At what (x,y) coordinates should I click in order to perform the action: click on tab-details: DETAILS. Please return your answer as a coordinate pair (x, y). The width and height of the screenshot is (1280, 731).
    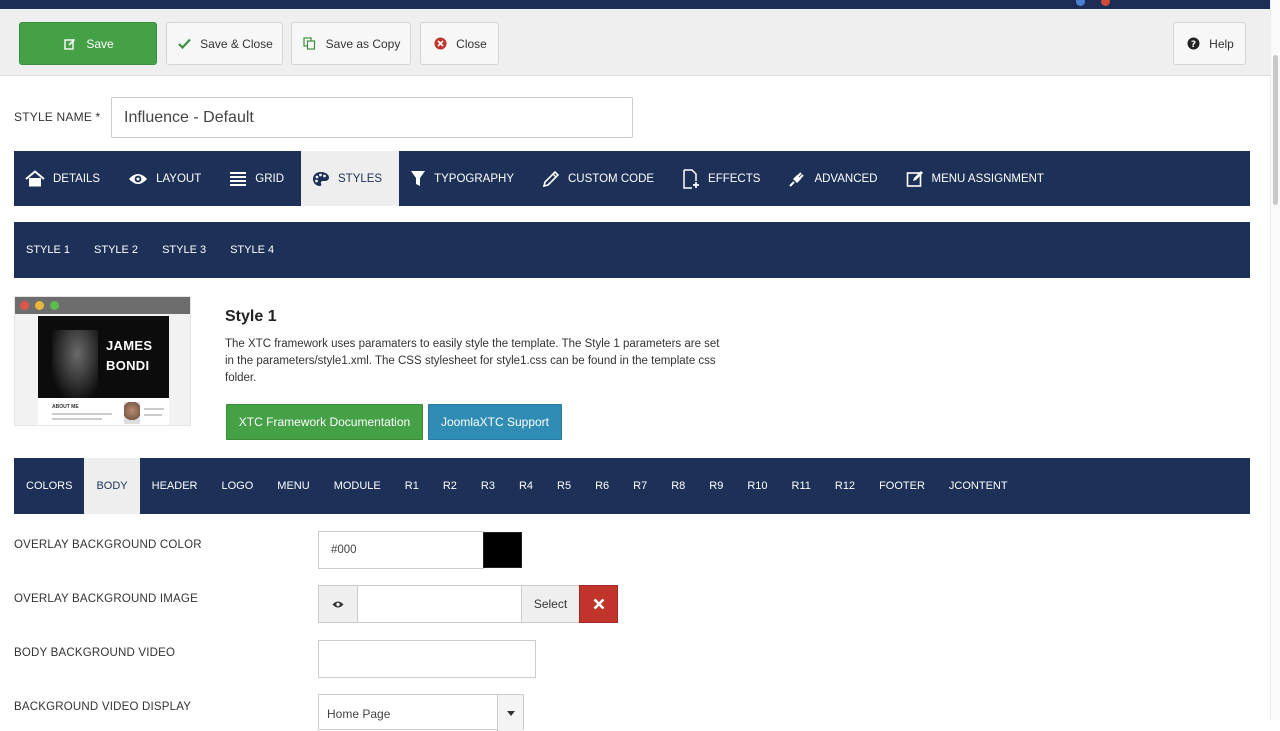
    Looking at the image, I should click on (65, 178).